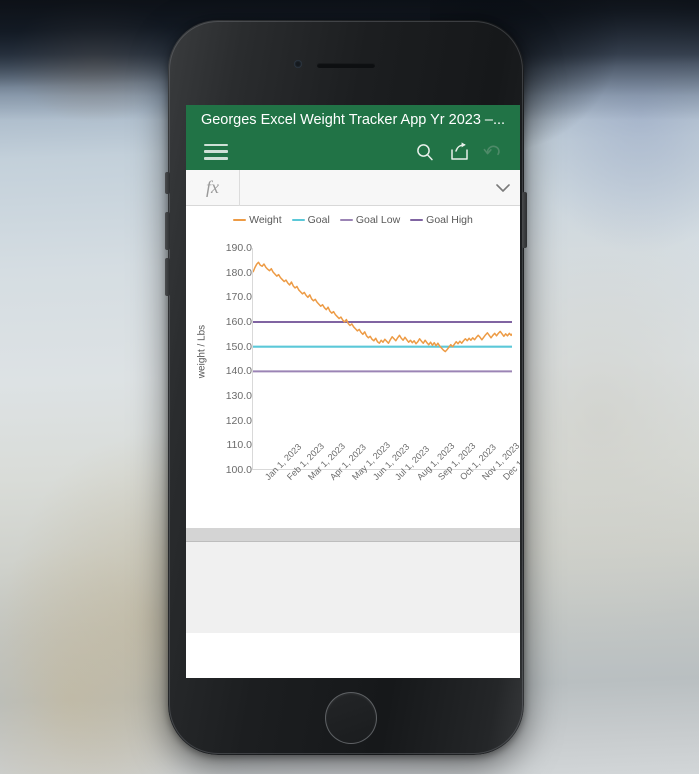  What do you see at coordinates (238, 420) in the screenshot?
I see `y-axis-tick-label: 120.0` at bounding box center [238, 420].